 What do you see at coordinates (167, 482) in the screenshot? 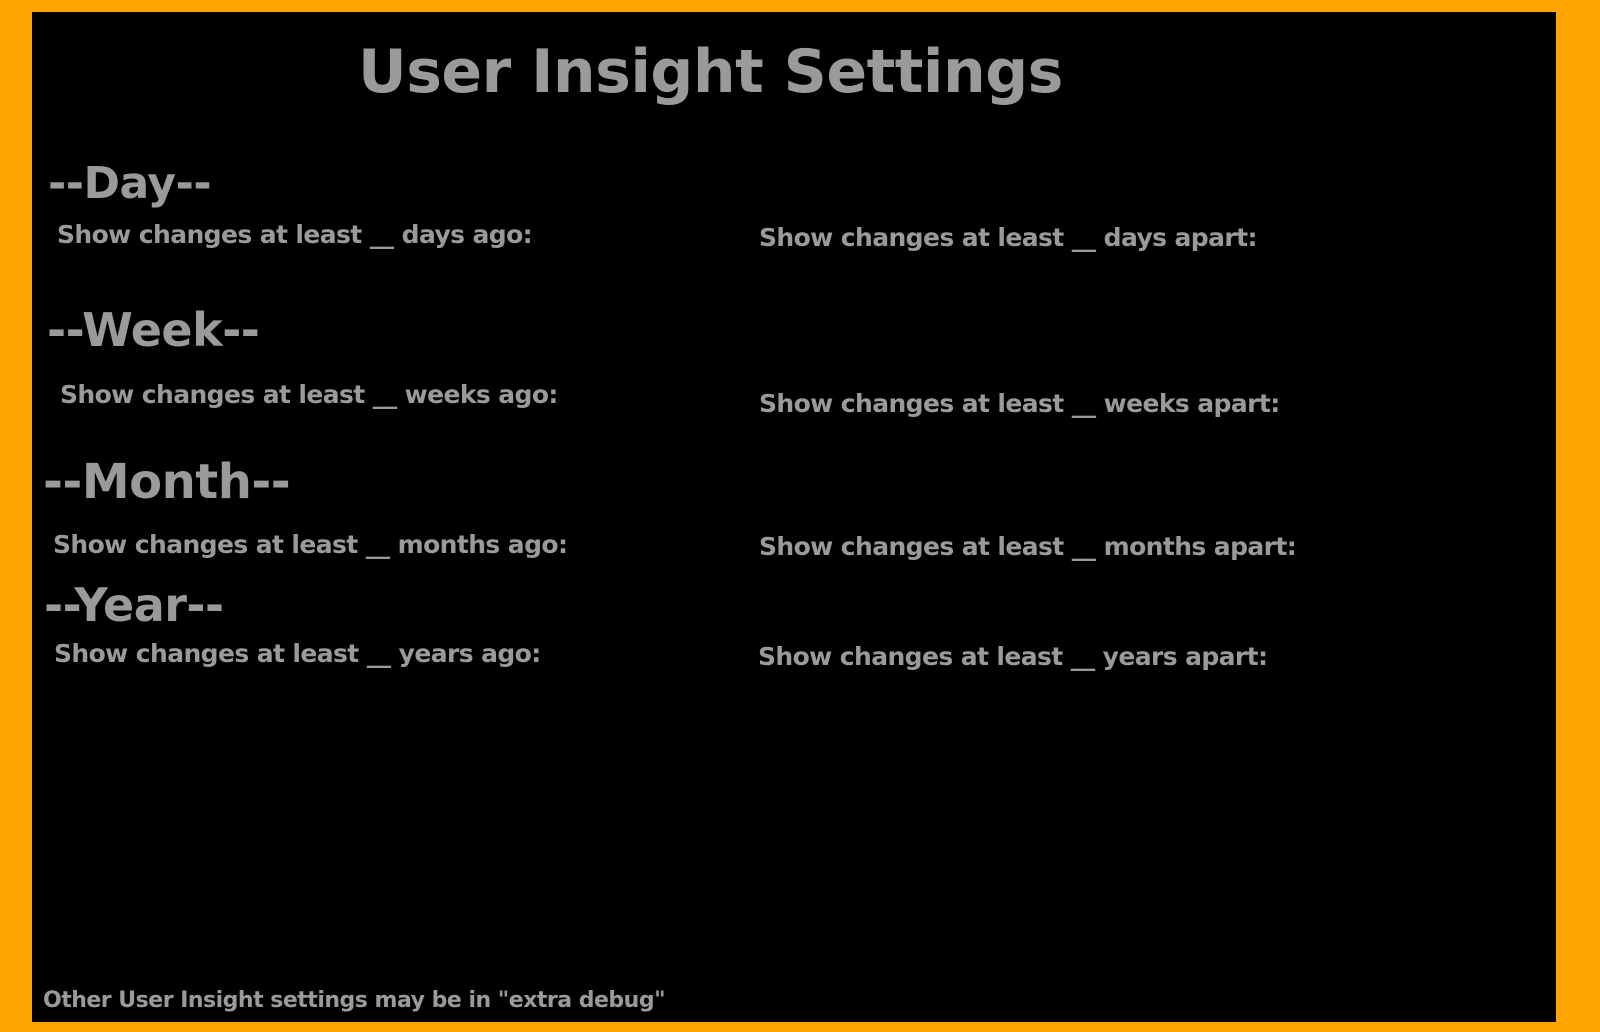
I see `section-heading-month: --Month--` at bounding box center [167, 482].